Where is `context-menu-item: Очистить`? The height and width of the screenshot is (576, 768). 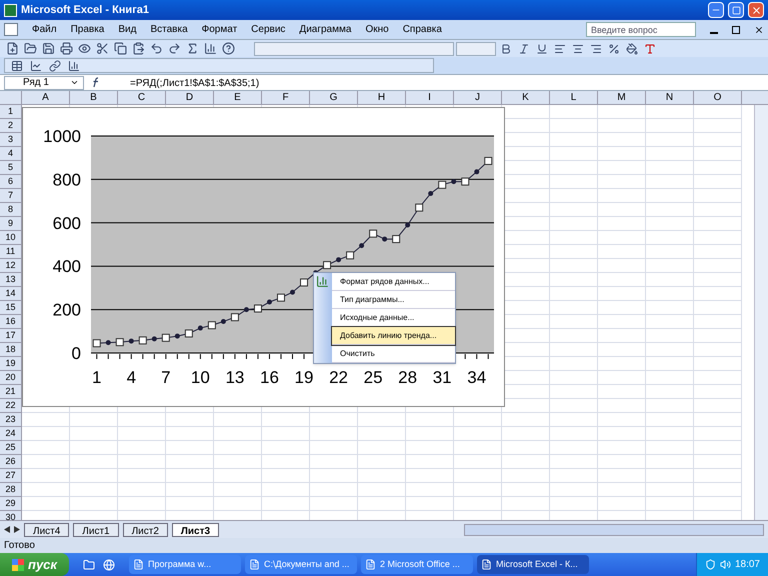 context-menu-item: Очистить is located at coordinates (393, 354).